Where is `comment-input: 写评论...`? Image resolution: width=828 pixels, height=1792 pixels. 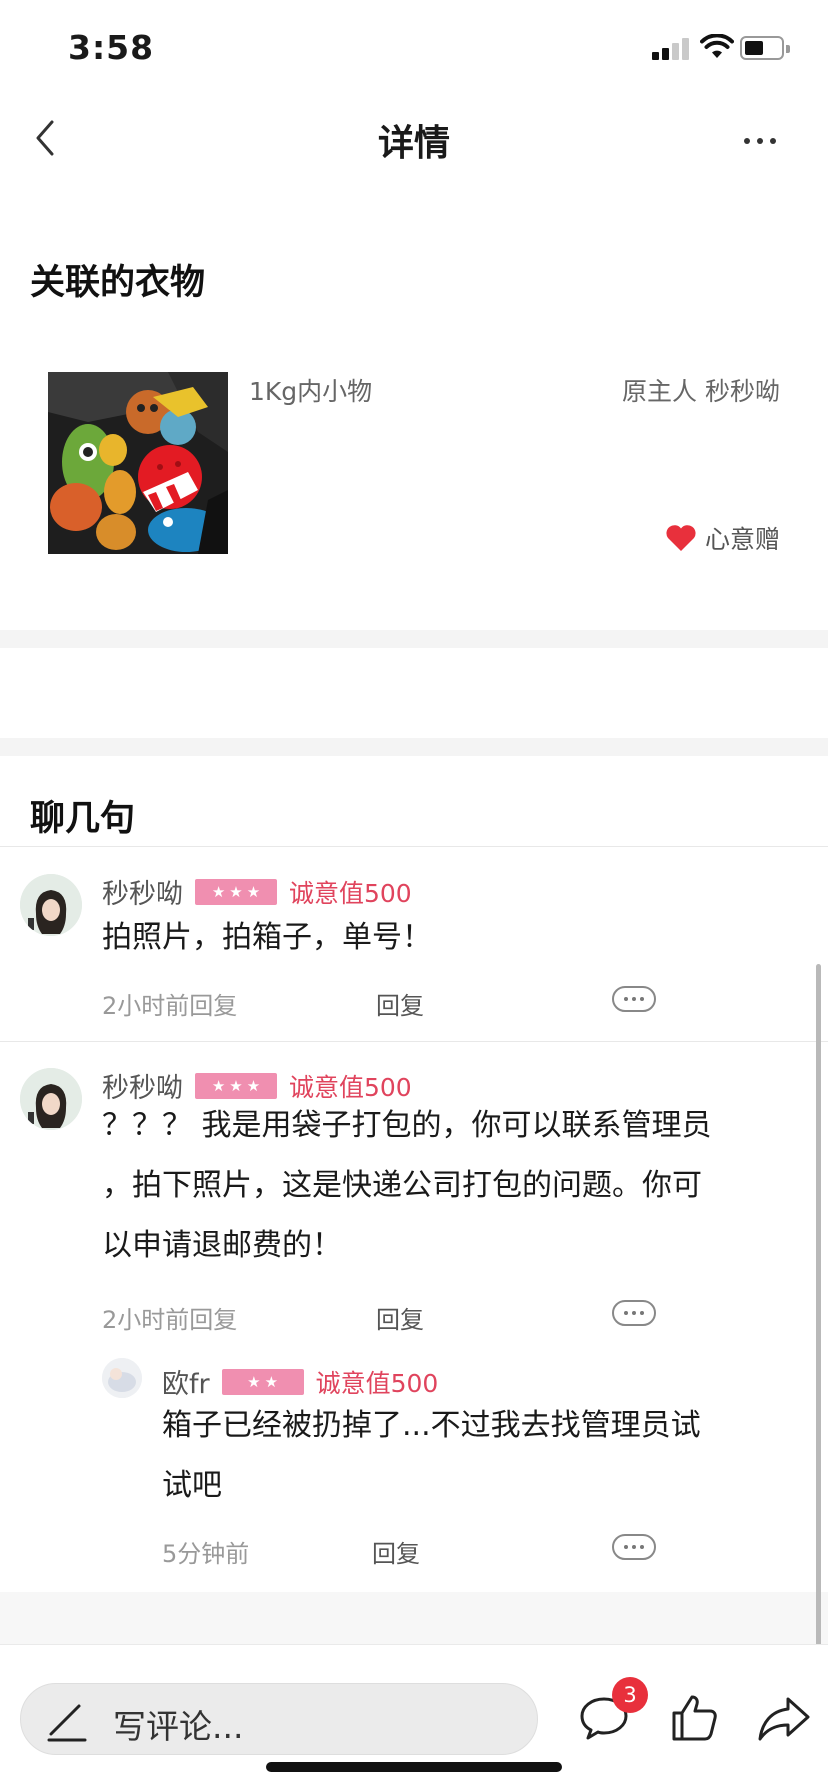 comment-input: 写评论... is located at coordinates (279, 1719).